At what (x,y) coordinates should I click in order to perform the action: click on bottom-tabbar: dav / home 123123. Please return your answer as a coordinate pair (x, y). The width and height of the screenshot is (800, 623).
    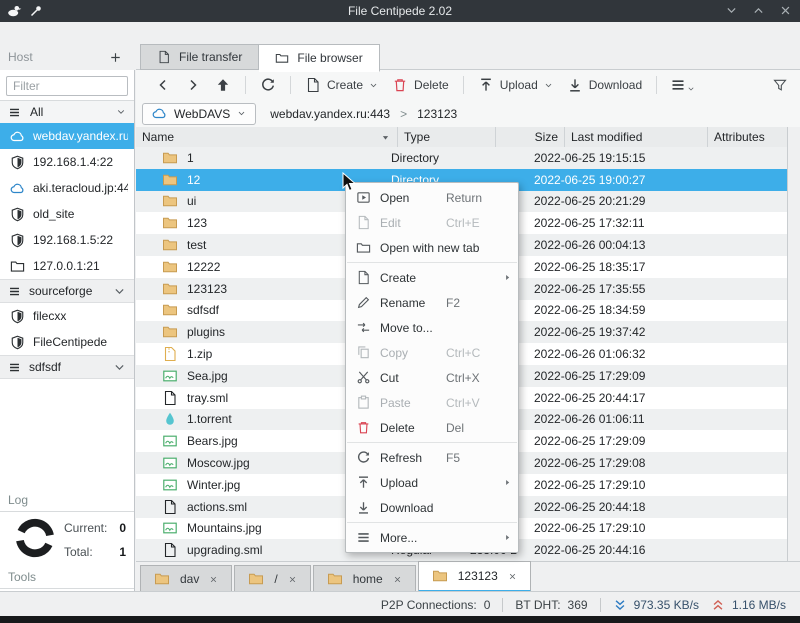
    Looking at the image, I should click on (468, 576).